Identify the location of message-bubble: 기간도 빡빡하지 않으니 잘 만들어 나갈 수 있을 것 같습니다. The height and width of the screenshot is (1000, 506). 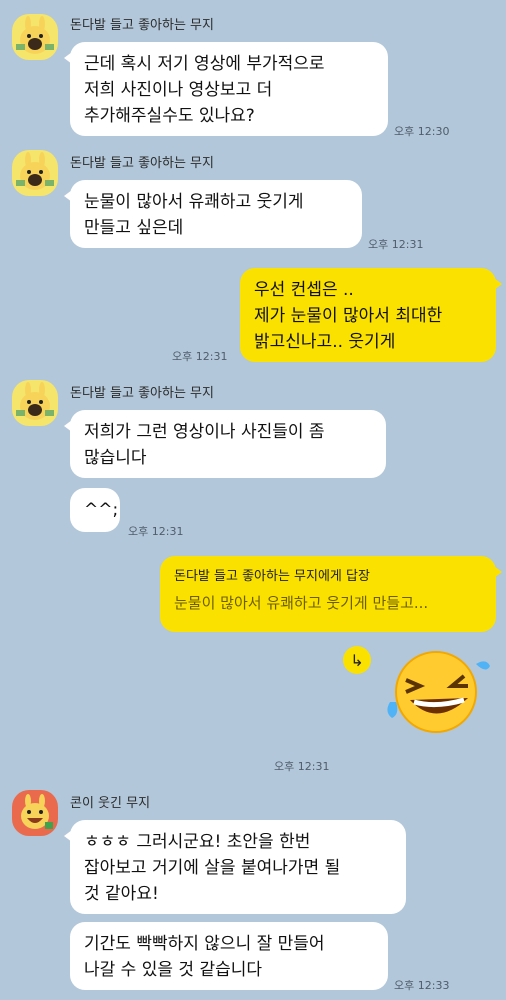
(229, 956).